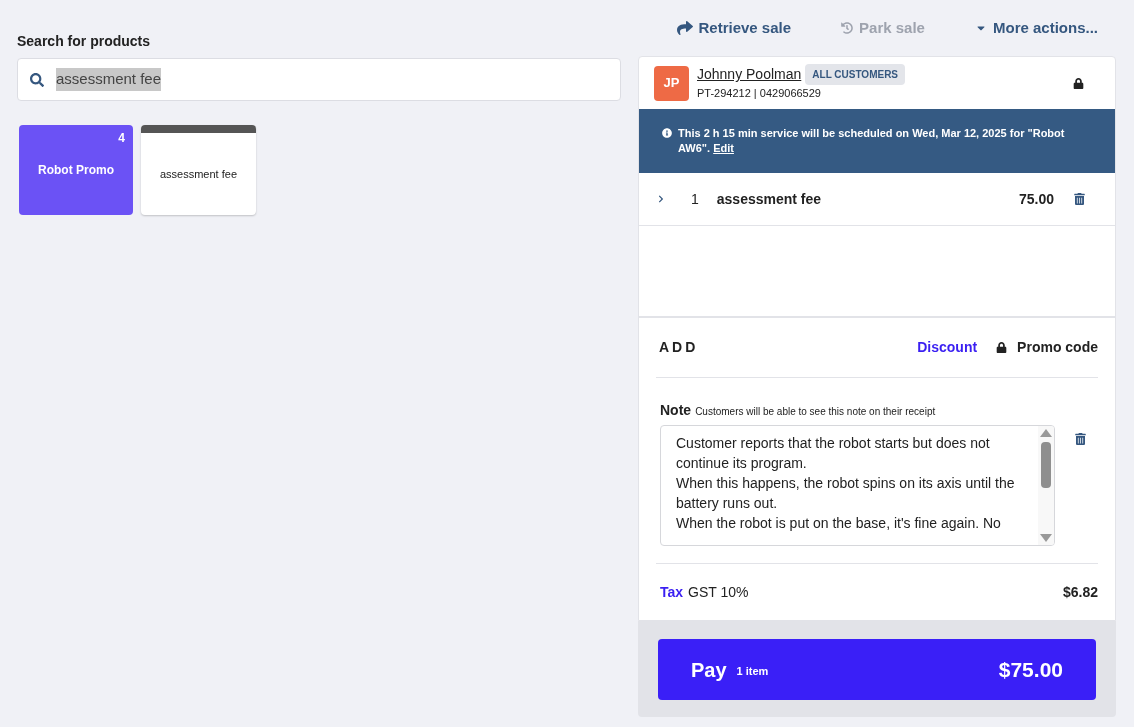 This screenshot has height=727, width=1134. I want to click on tax-label: Tax, so click(672, 592).